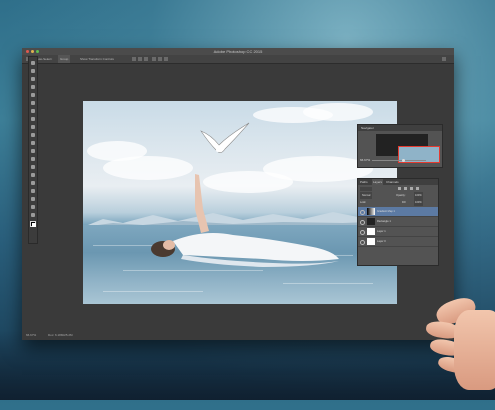 The width and height of the screenshot is (495, 410). I want to click on filter-pixel-icon, so click(399, 188).